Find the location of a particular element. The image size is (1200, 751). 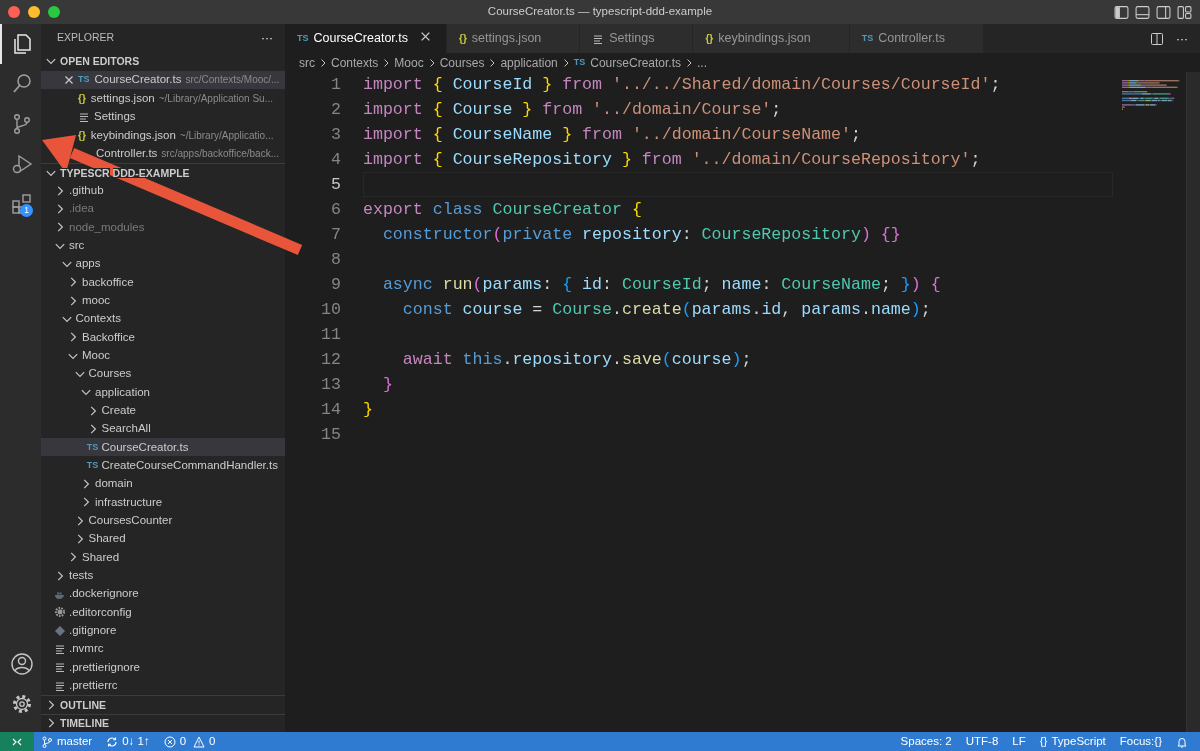

folder-item: Courses is located at coordinates (163, 374).